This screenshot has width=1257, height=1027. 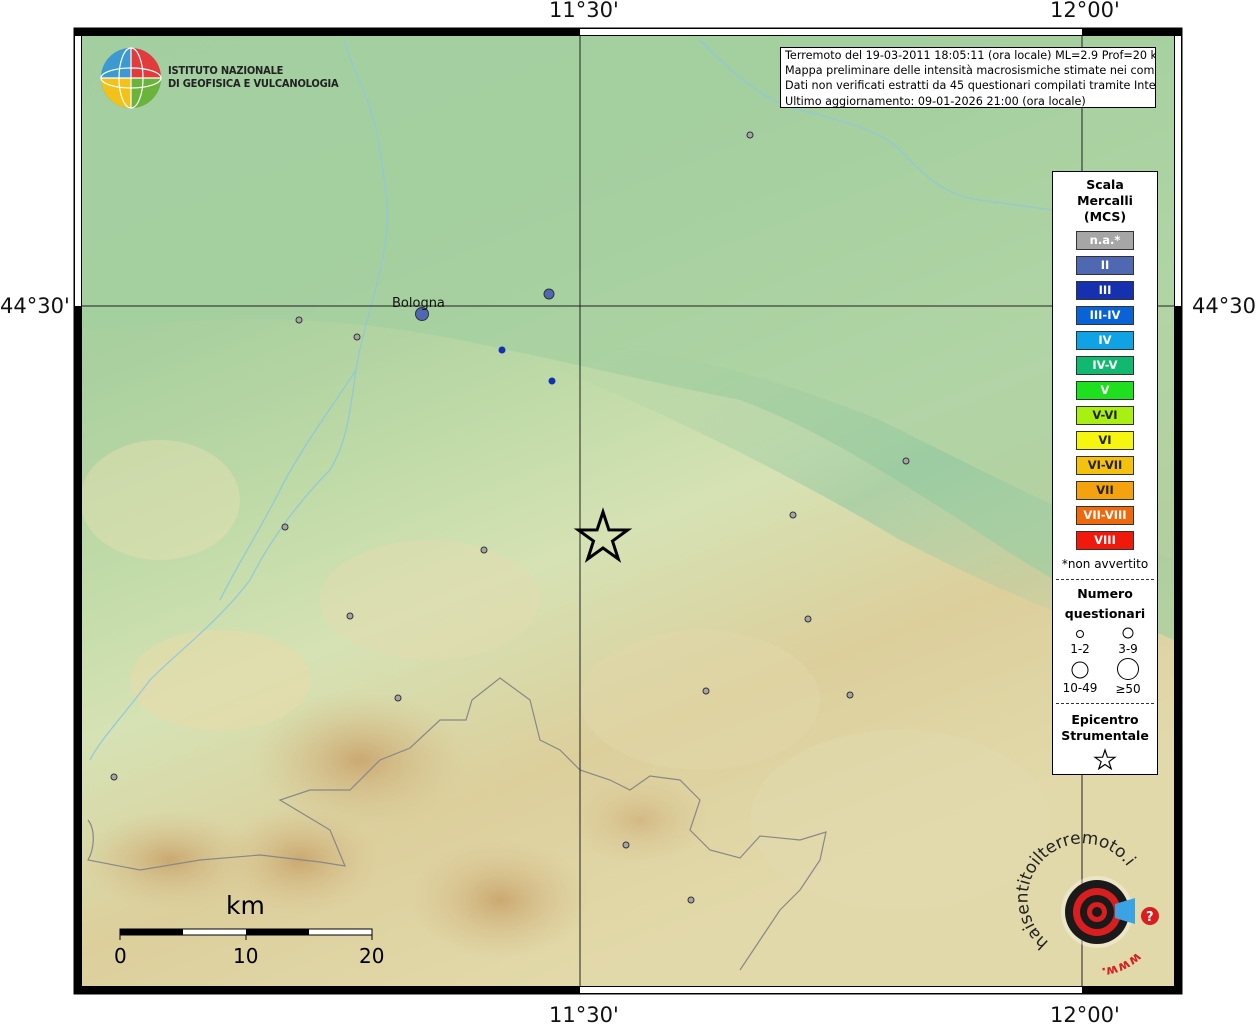 I want to click on legend-title-line-3: (MCS), so click(x=1105, y=216).